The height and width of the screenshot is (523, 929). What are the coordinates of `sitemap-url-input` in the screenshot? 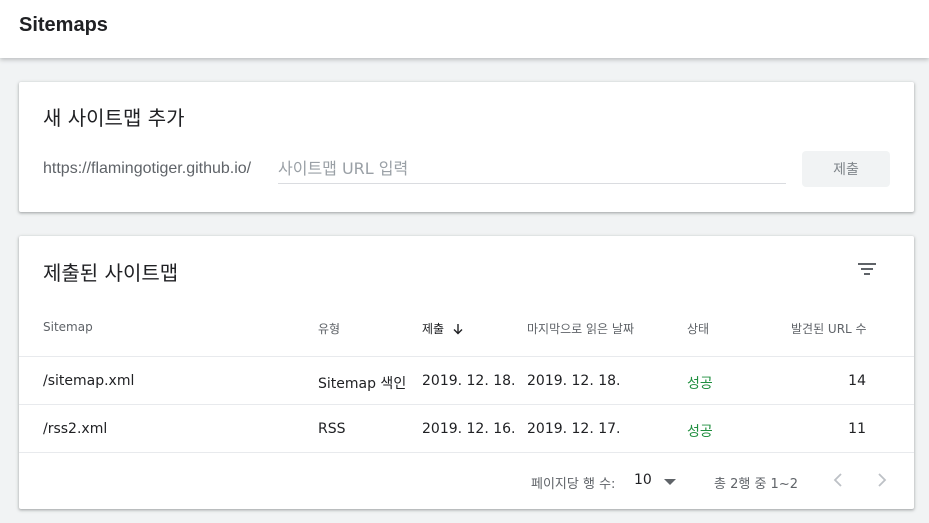 It's located at (532, 169).